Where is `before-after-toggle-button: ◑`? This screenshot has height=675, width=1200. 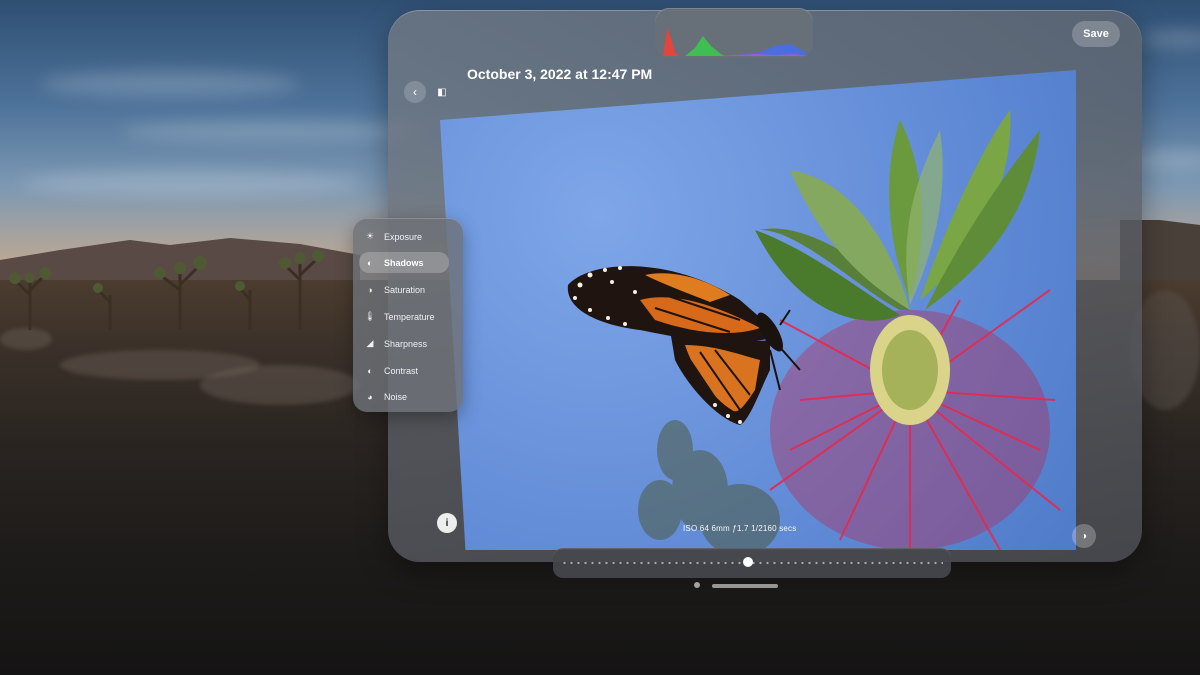
before-after-toggle-button: ◑ is located at coordinates (1084, 536).